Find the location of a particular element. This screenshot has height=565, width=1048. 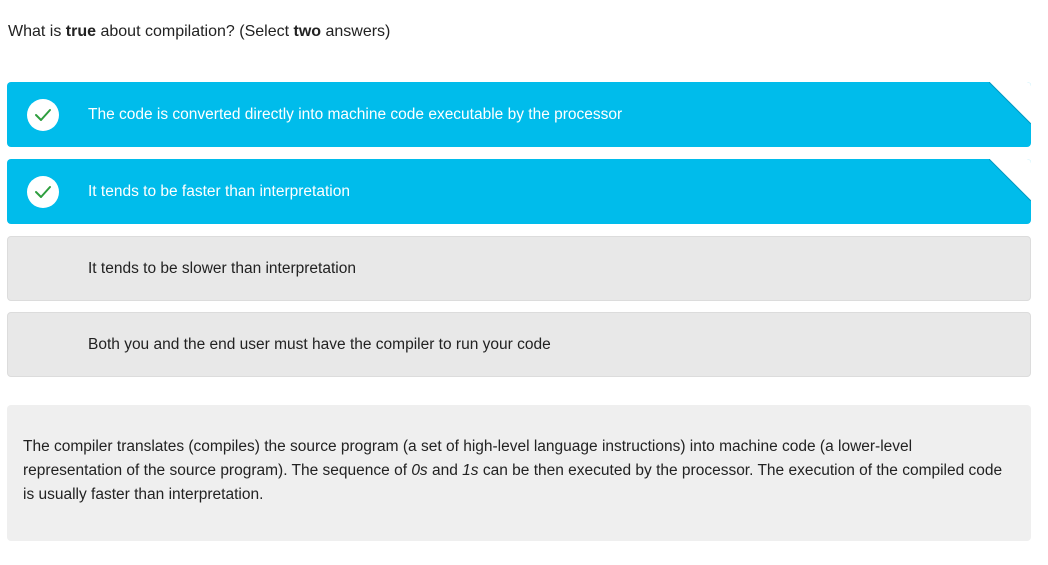

explanation-ones: 1s is located at coordinates (470, 470).